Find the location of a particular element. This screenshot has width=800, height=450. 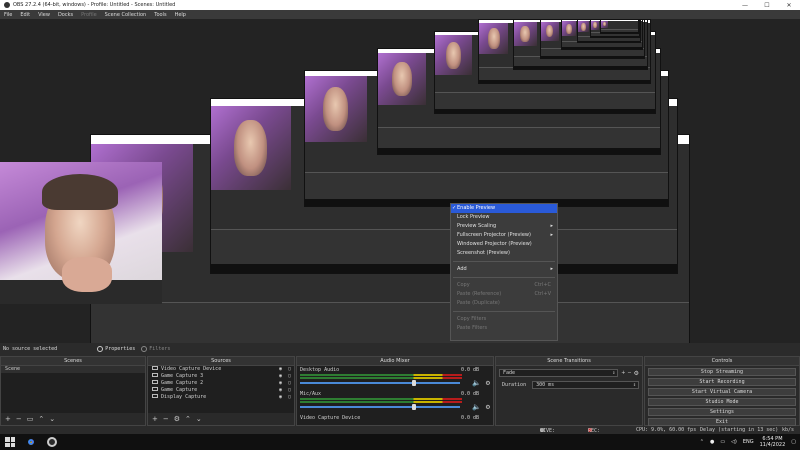

menu-item-enable-preview: ✓ Enable Preview is located at coordinates (504, 208).